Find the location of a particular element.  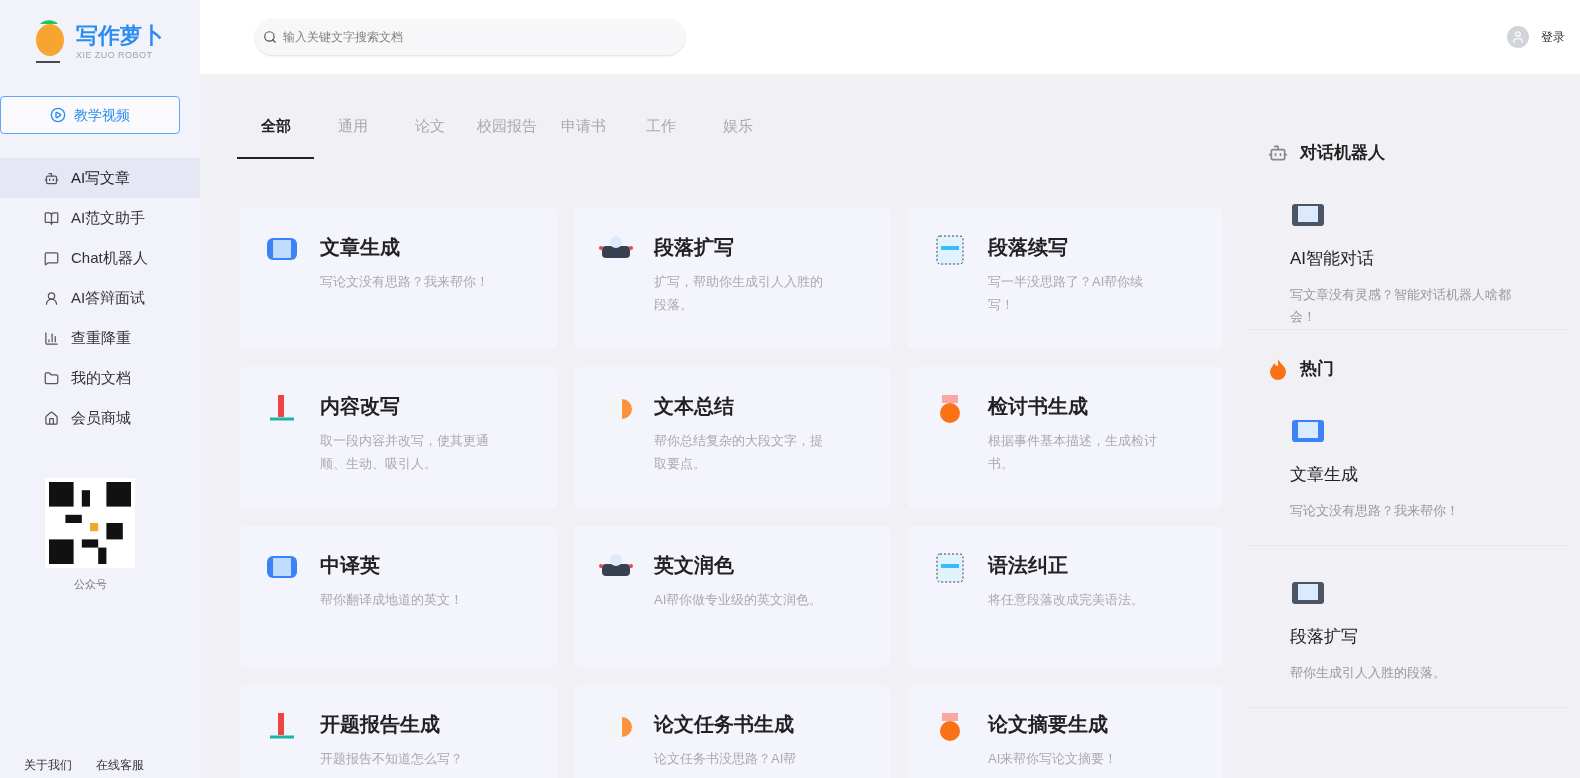

feature-card: 检讨书生成 根据事件基本描述，生成检讨书。 is located at coordinates (1065, 437).